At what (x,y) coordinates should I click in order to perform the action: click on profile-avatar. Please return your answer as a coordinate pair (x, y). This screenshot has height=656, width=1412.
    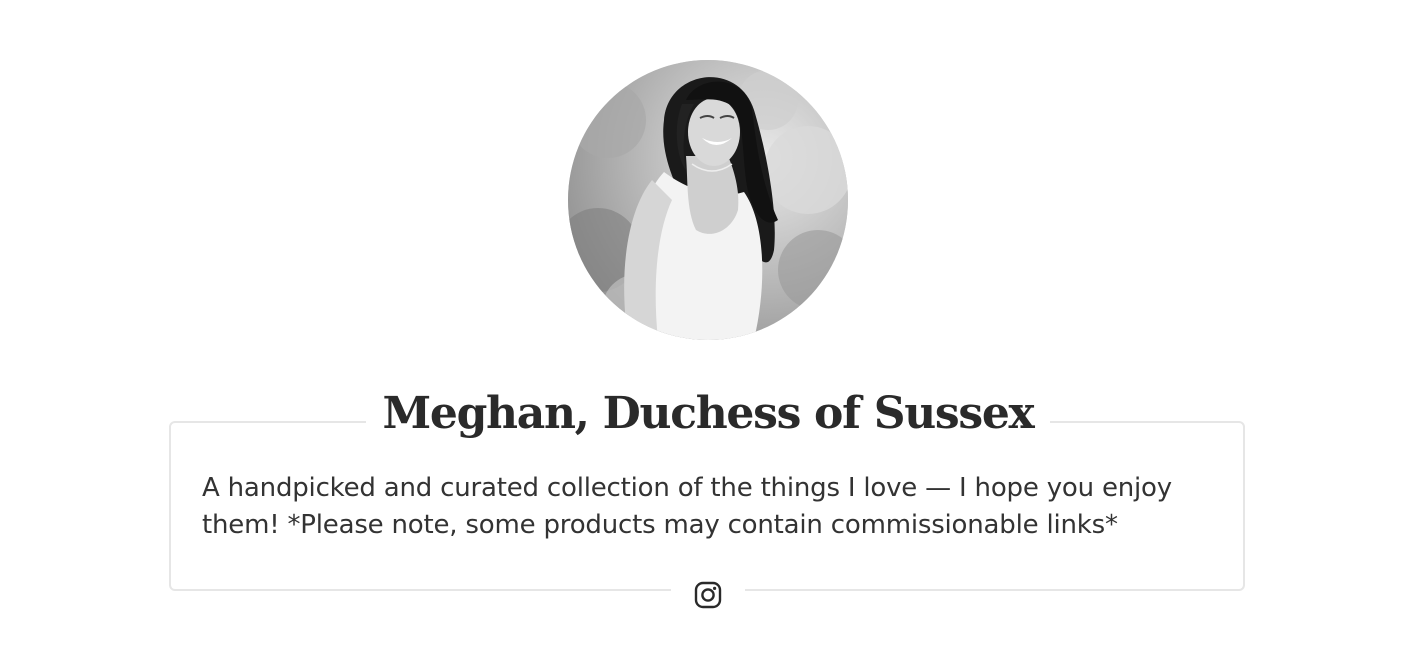
    Looking at the image, I should click on (708, 200).